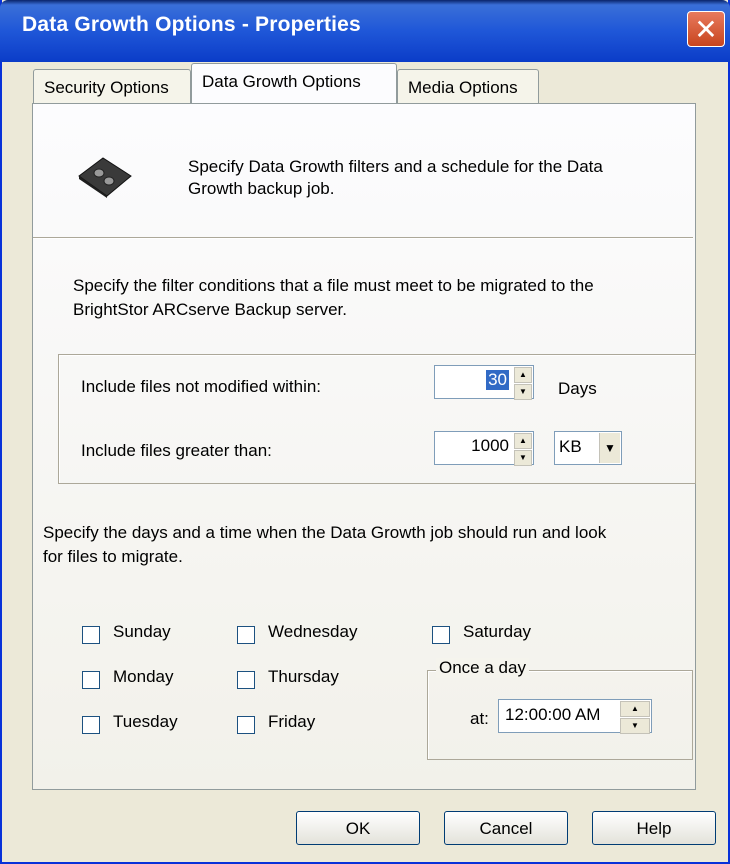  I want to click on day-label: Friday, so click(292, 721).